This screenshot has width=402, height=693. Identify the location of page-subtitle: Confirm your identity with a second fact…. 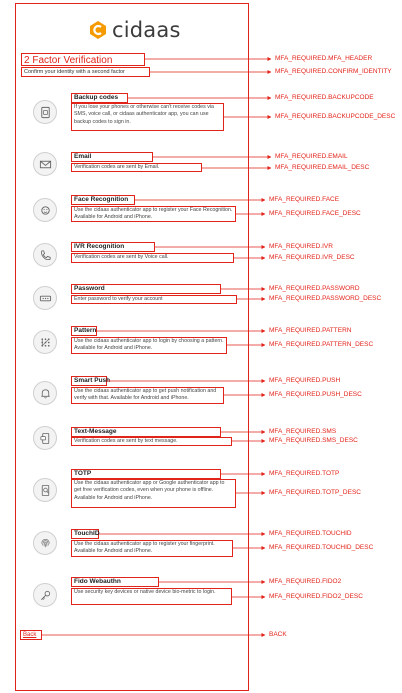
(85, 72).